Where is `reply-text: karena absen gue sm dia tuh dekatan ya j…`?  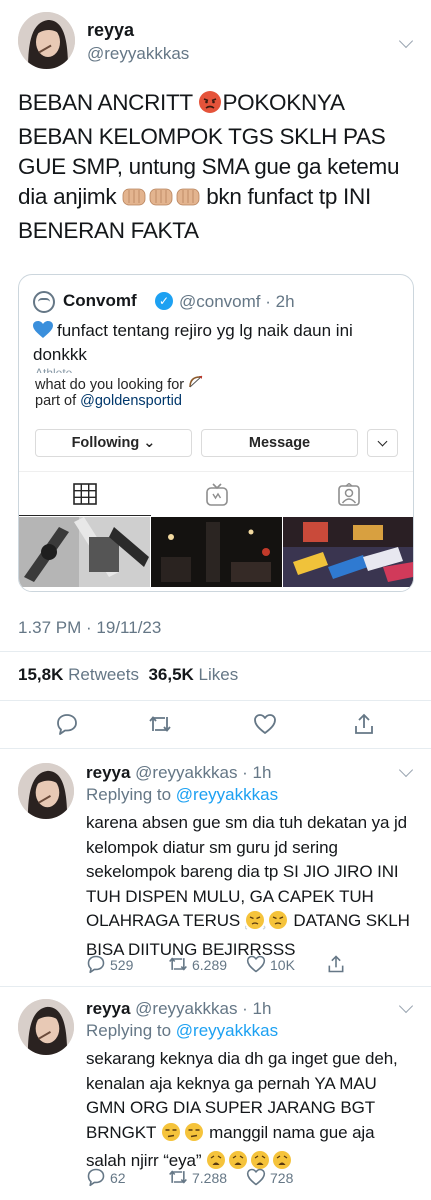
reply-text: karena absen gue sm dia tuh dekatan ya j… is located at coordinates (251, 886).